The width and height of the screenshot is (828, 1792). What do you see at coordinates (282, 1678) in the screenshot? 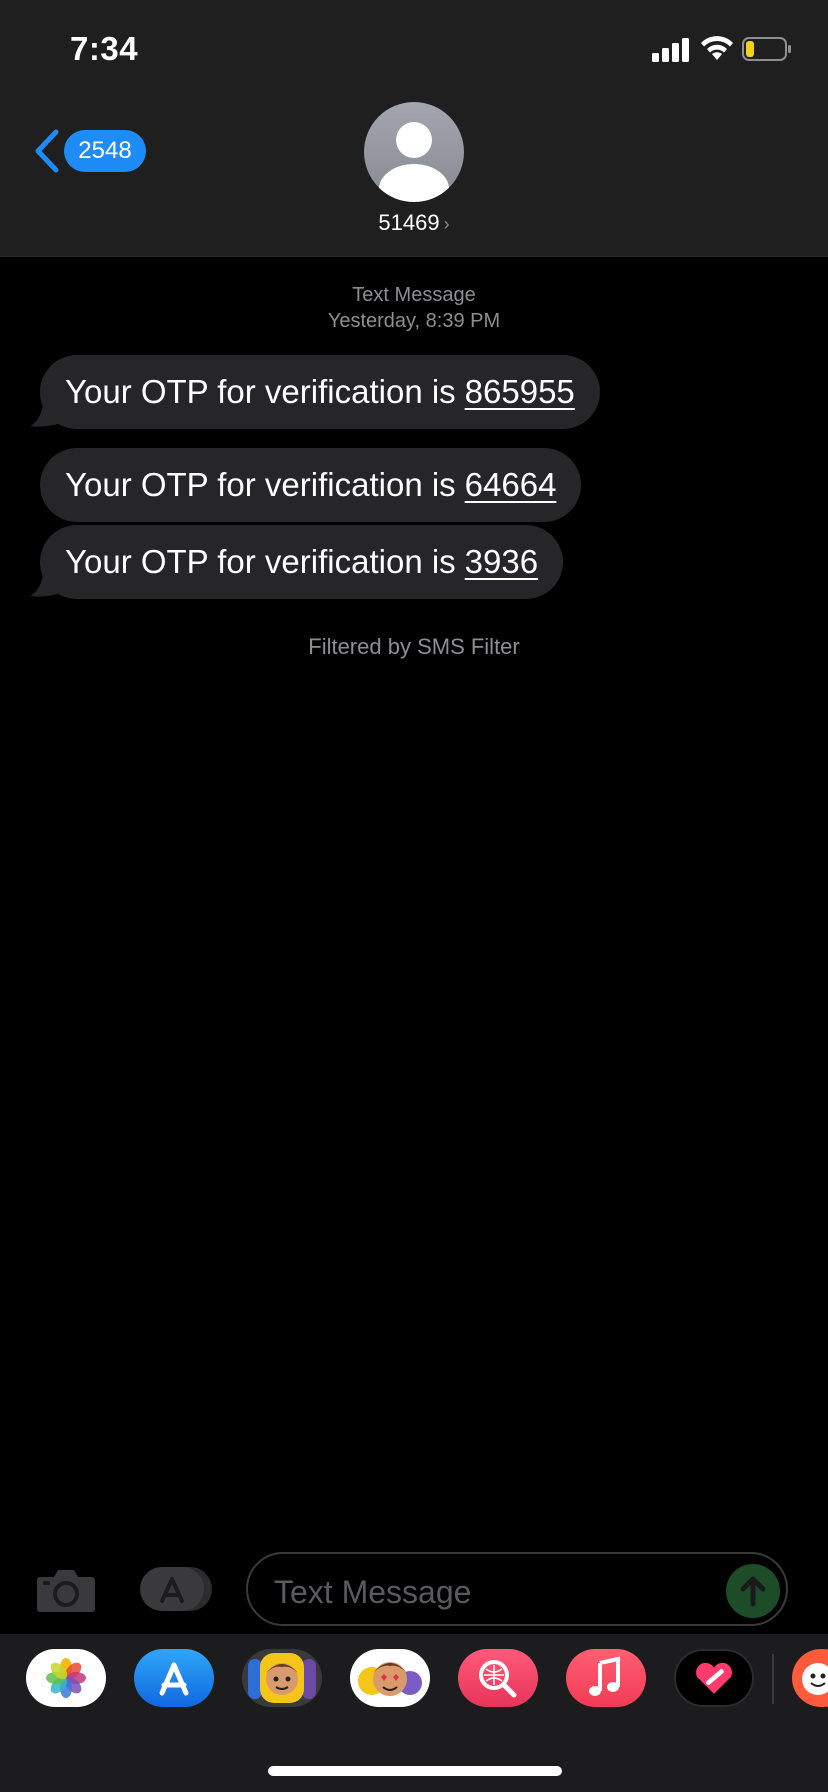
I see `memoji-app-icon` at bounding box center [282, 1678].